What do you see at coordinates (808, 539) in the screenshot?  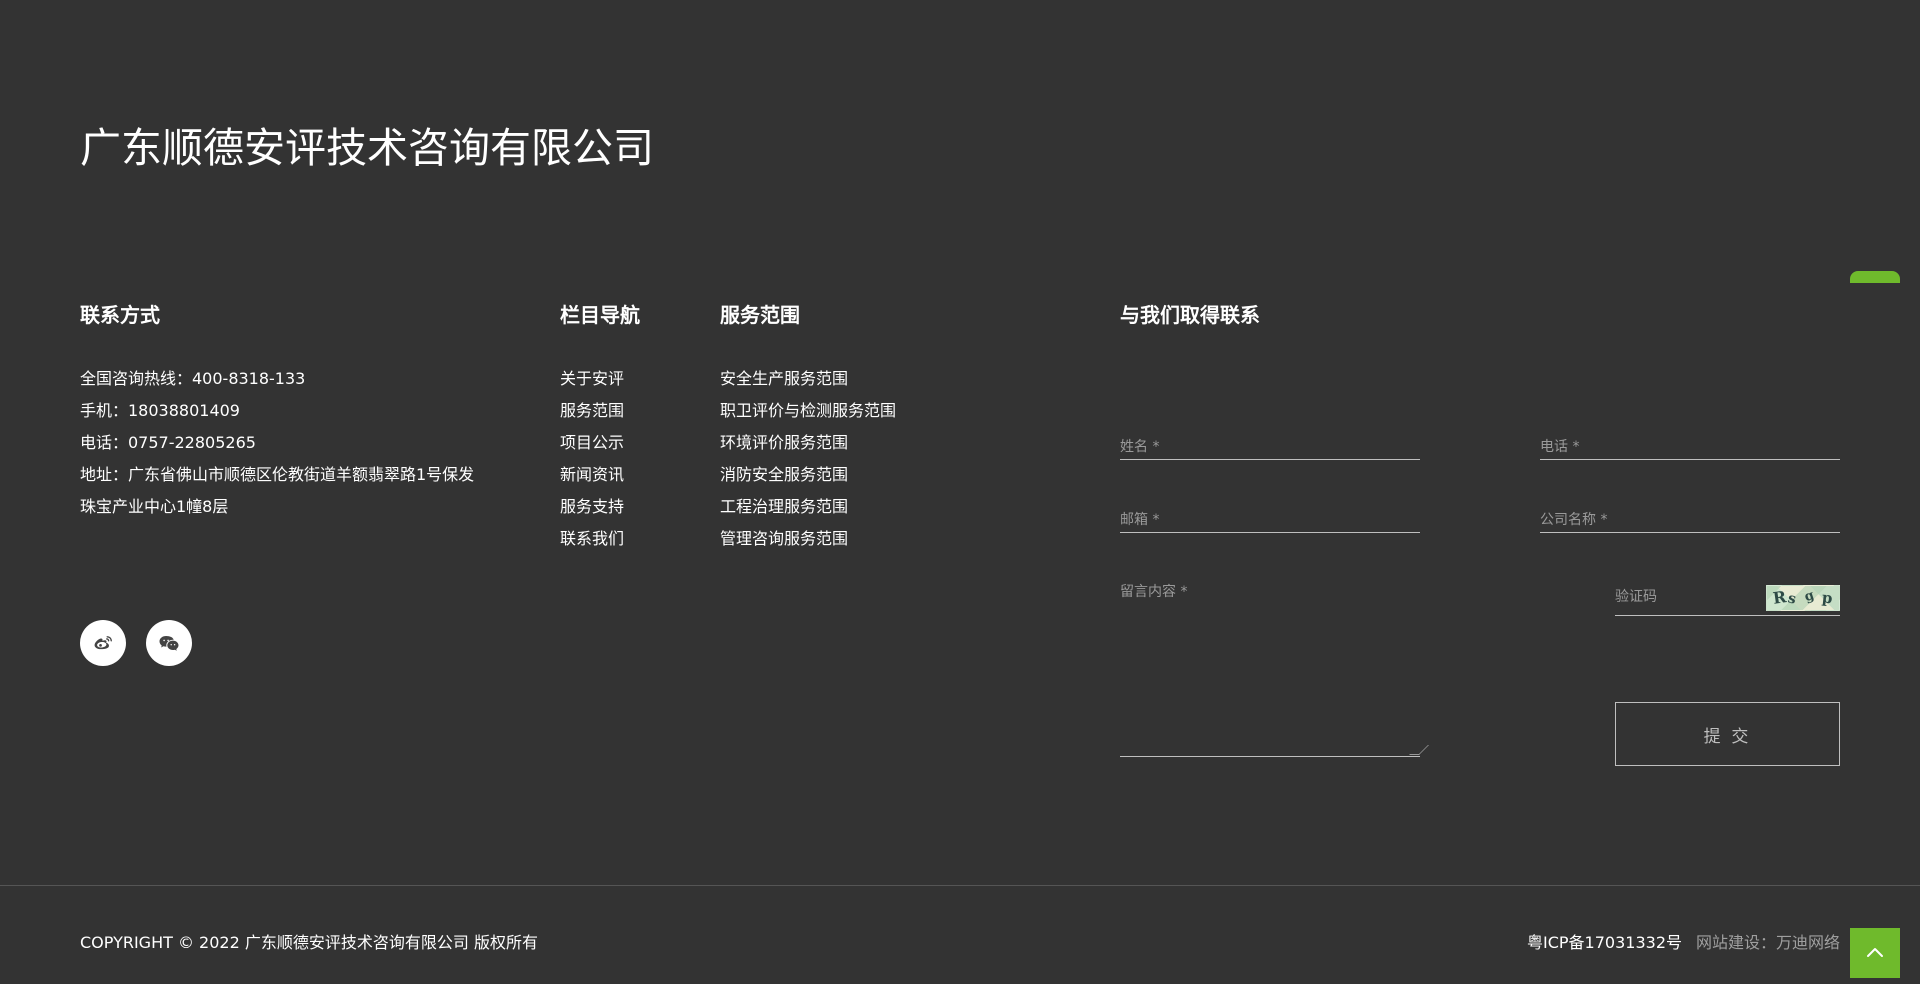 I see `service-item-management: 管理咨询服务范围` at bounding box center [808, 539].